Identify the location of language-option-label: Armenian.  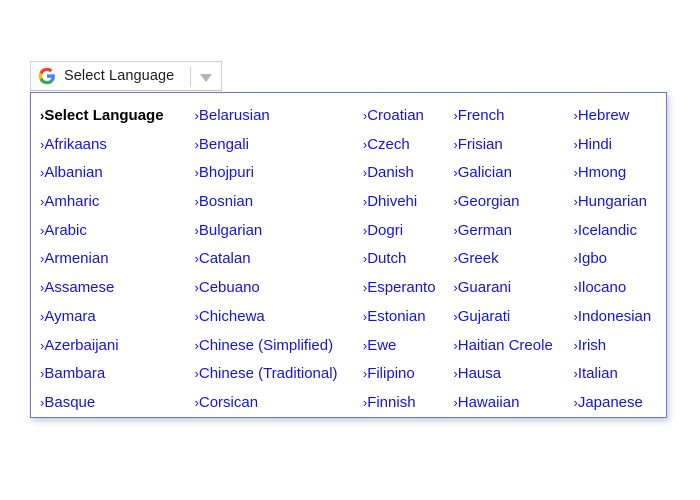
(76, 259).